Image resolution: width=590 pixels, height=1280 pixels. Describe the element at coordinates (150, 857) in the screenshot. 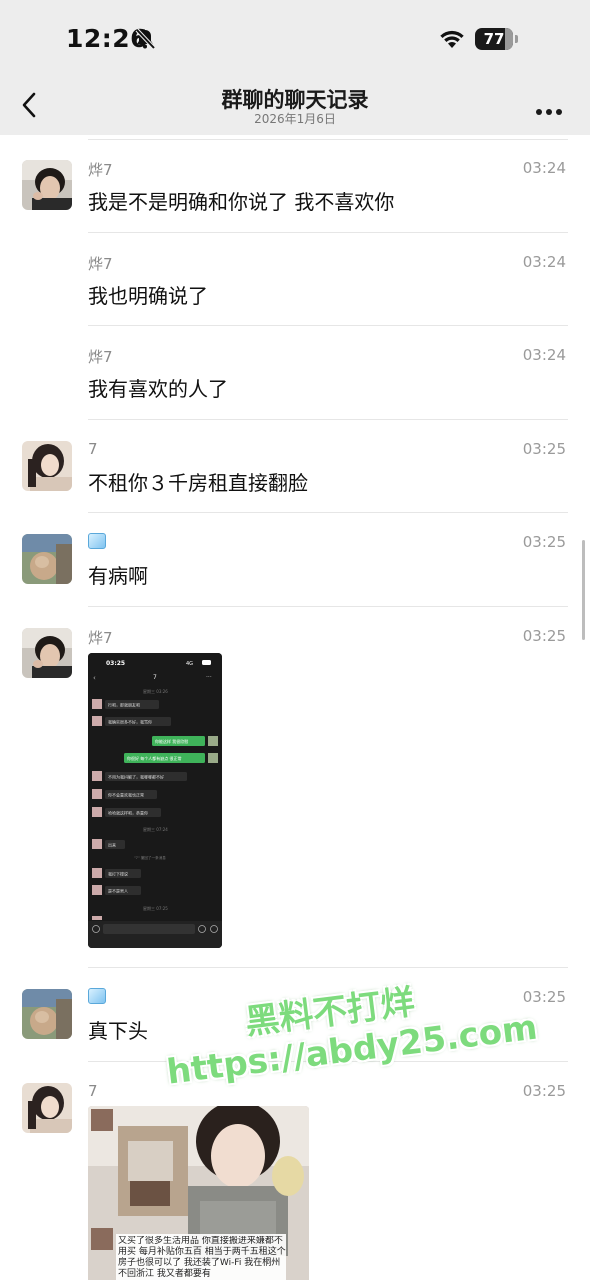

I see `embedded-recall: "7" 撤回了一条消息` at that location.